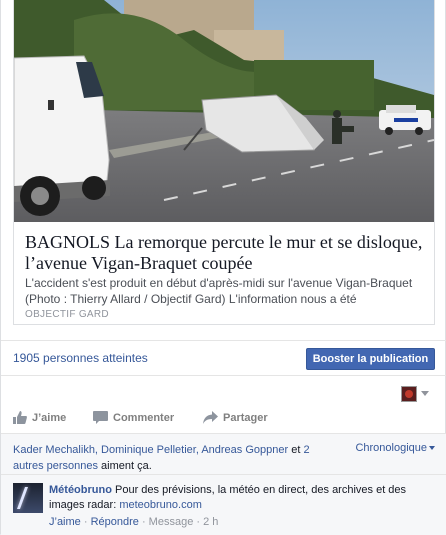 The height and width of the screenshot is (535, 446). I want to click on identity-switcher, so click(418, 394).